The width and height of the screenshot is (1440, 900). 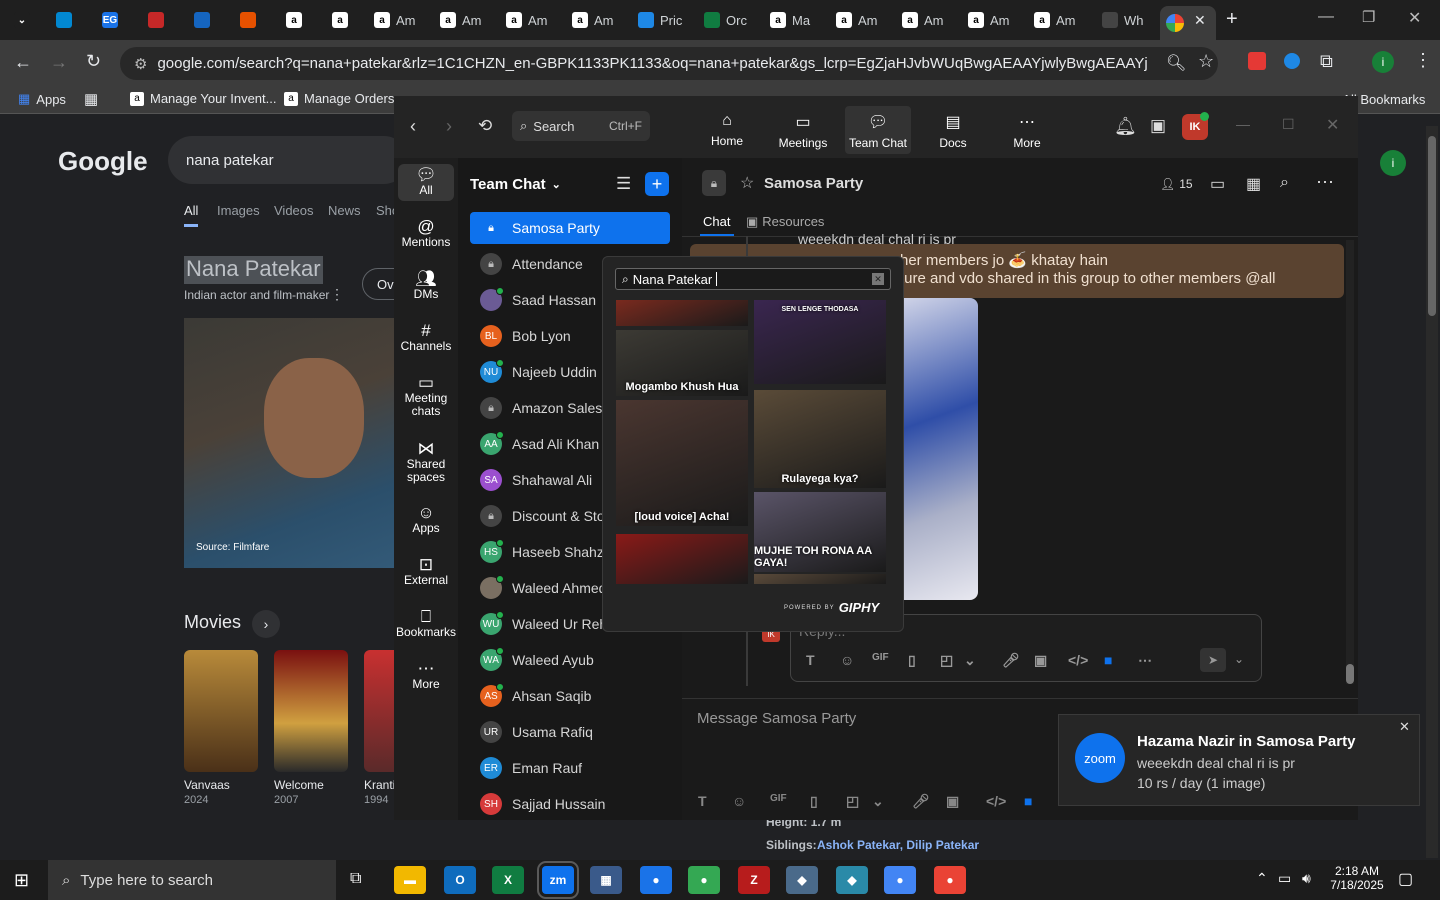 I want to click on gif-thumbnail, so click(x=682, y=313).